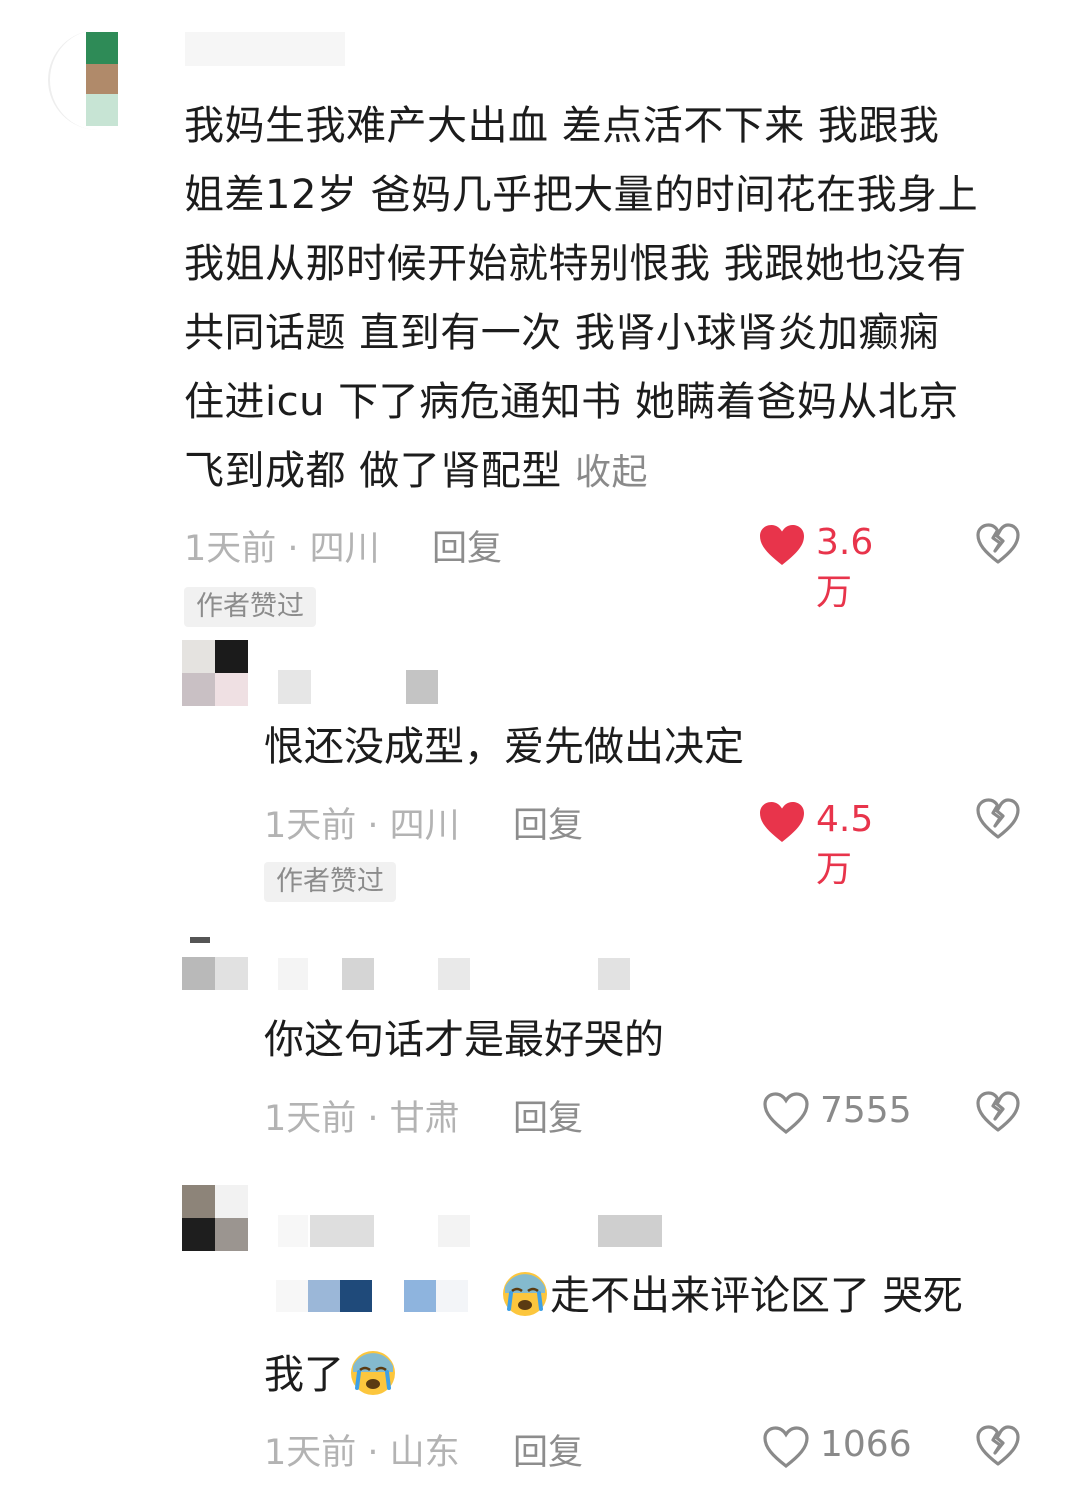 The height and width of the screenshot is (1494, 1080). I want to click on comment-text: 走不出来评论区了 哭死, so click(731, 1296).